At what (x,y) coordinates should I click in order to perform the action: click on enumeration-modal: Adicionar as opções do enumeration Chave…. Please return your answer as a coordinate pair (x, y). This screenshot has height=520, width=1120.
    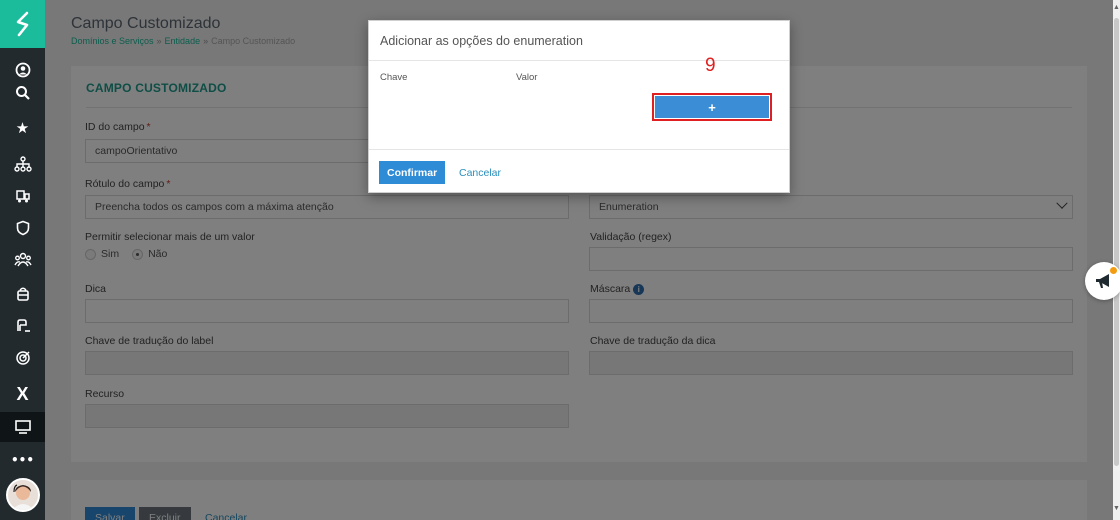
    Looking at the image, I should click on (579, 106).